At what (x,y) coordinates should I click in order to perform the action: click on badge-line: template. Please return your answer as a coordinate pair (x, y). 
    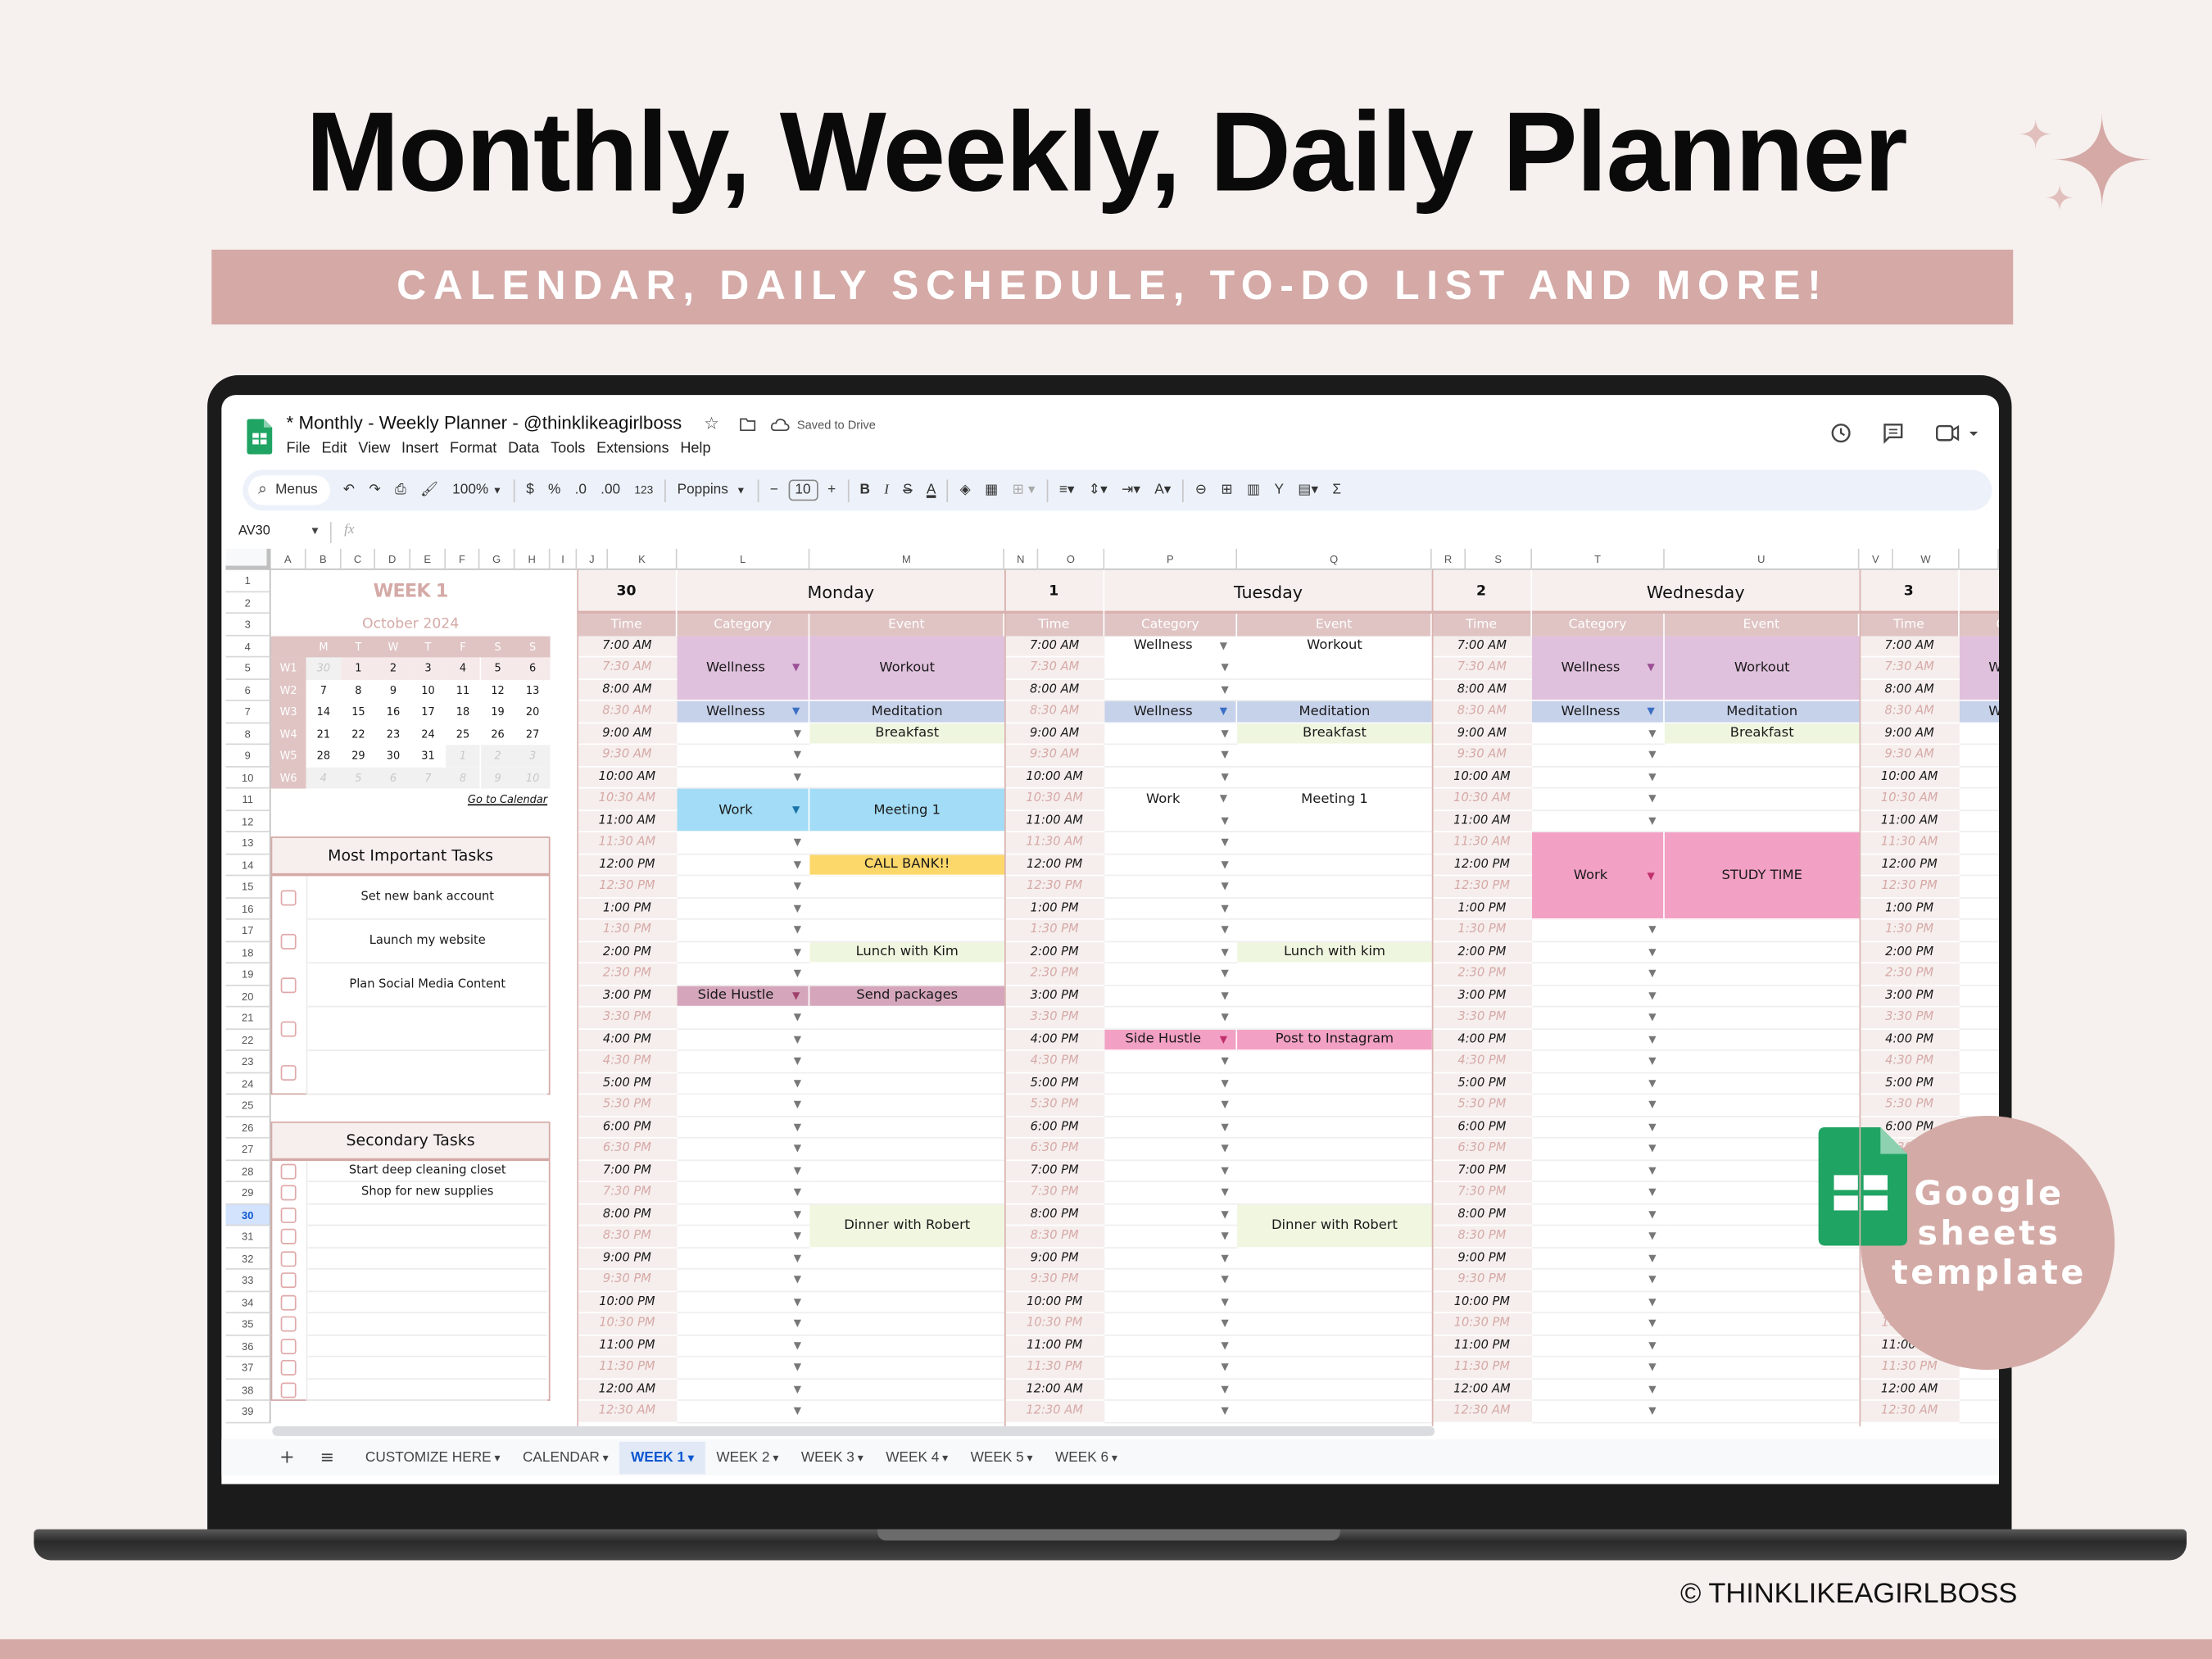
    Looking at the image, I should click on (1989, 1273).